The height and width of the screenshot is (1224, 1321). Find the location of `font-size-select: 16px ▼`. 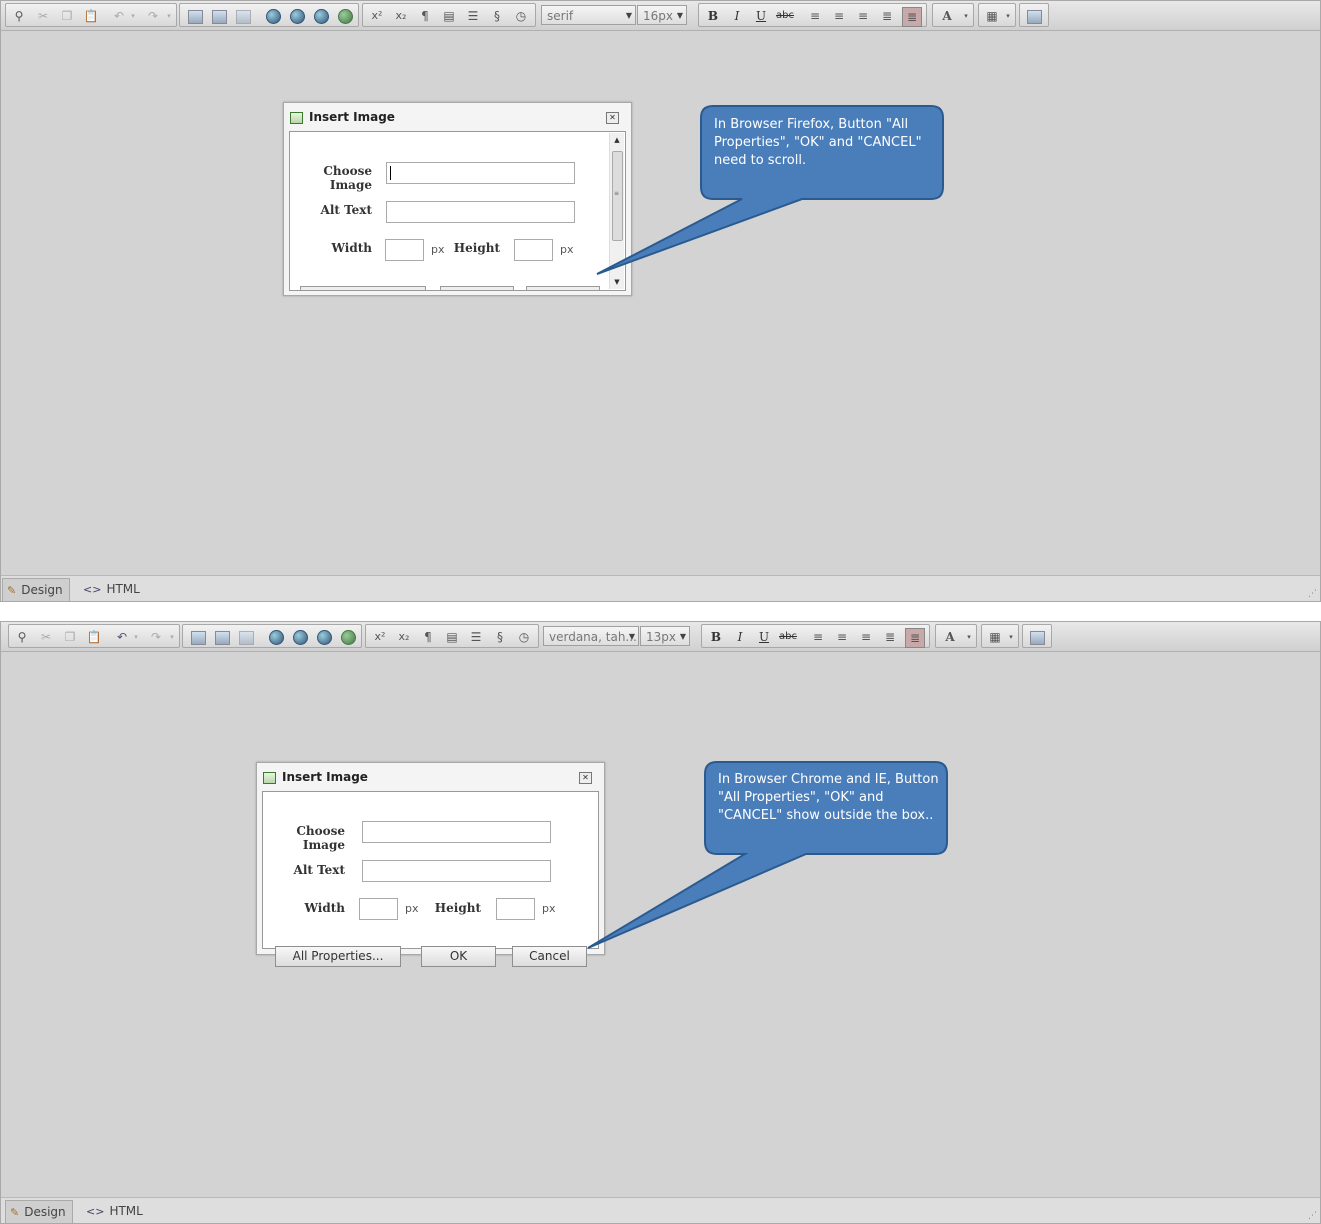

font-size-select: 16px ▼ is located at coordinates (662, 15).